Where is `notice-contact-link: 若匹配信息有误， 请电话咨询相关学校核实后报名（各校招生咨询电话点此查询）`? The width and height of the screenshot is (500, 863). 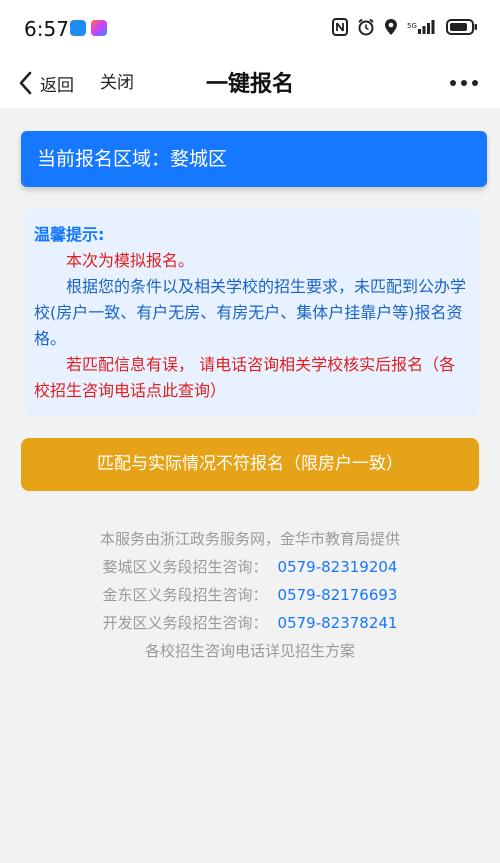
notice-contact-link: 若匹配信息有误， 请电话咨询相关学校核实后报名（各校招生咨询电话点此查询） is located at coordinates (251, 378).